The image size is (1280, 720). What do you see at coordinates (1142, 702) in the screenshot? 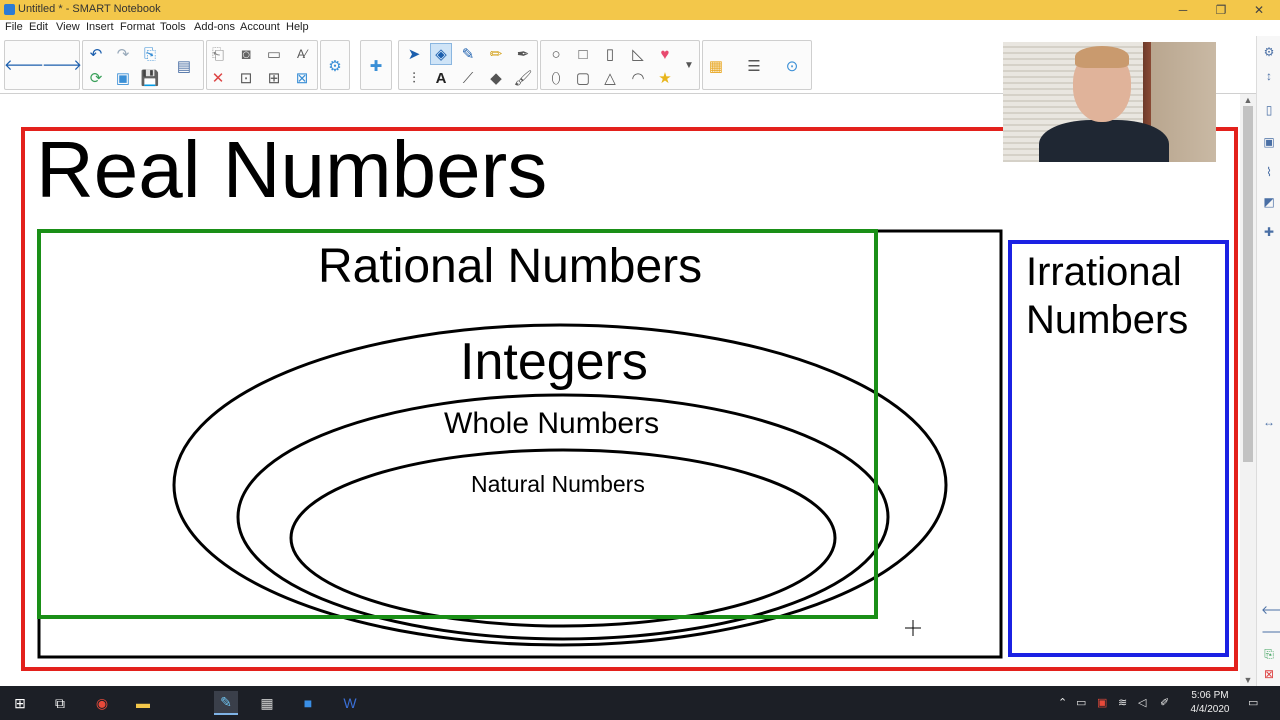
I see `volume-icon: ◁` at bounding box center [1142, 702].